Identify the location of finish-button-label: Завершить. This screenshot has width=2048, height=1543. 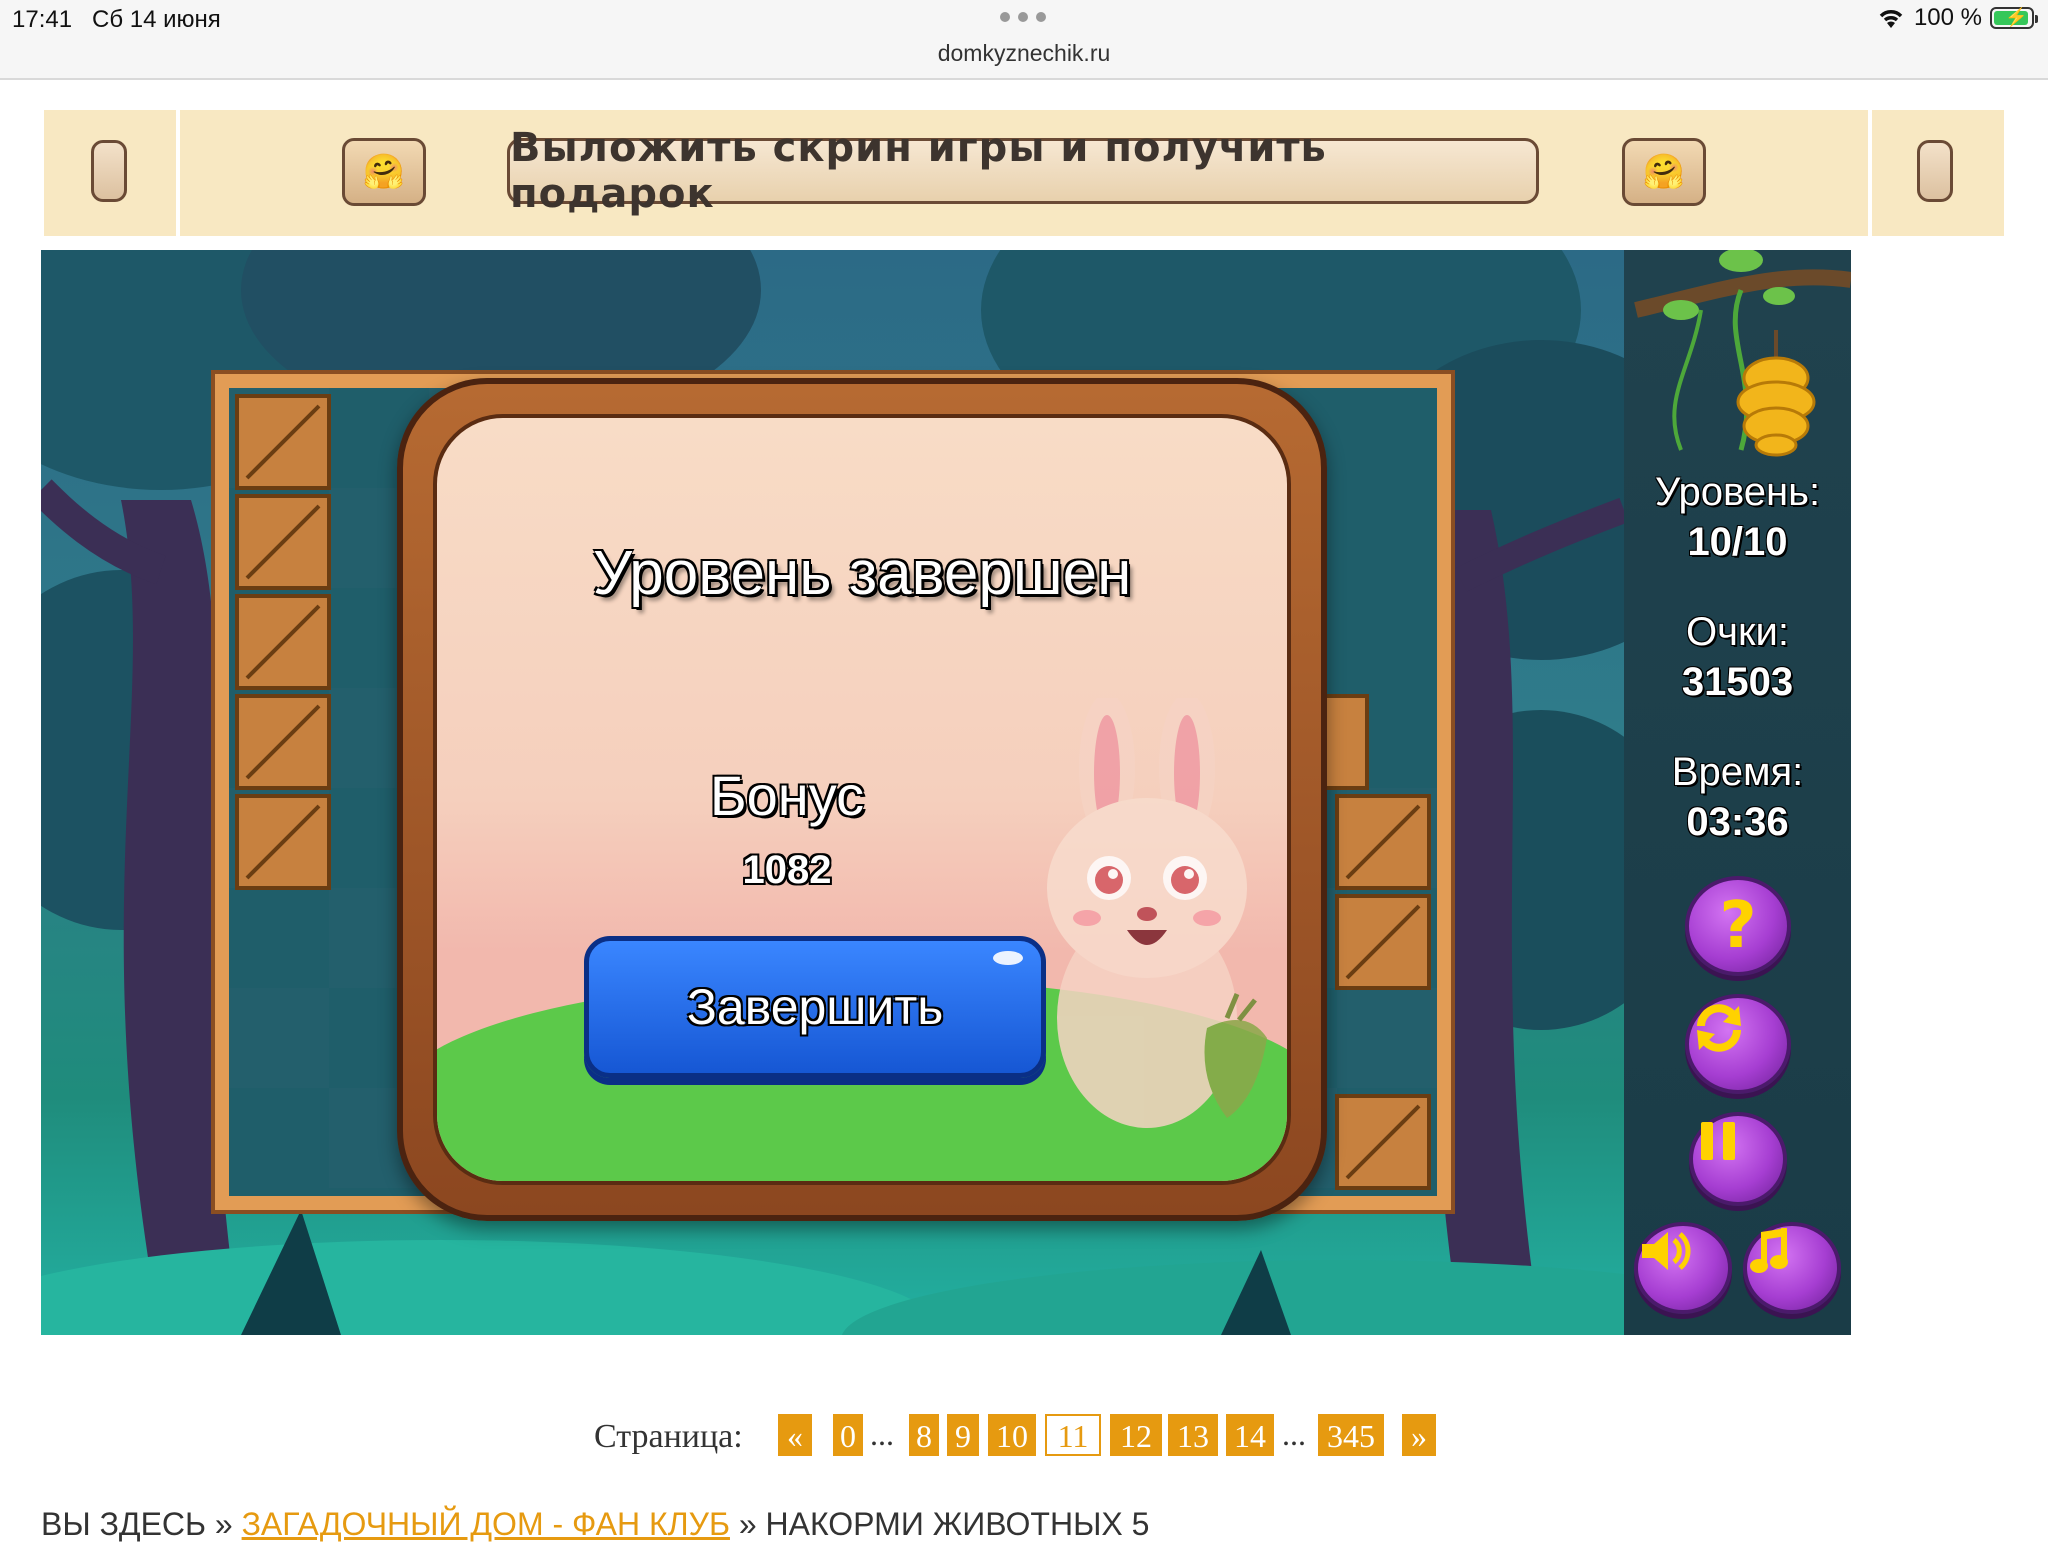
(815, 1007).